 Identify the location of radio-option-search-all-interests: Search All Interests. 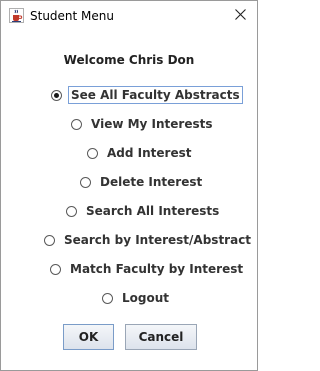
(144, 211).